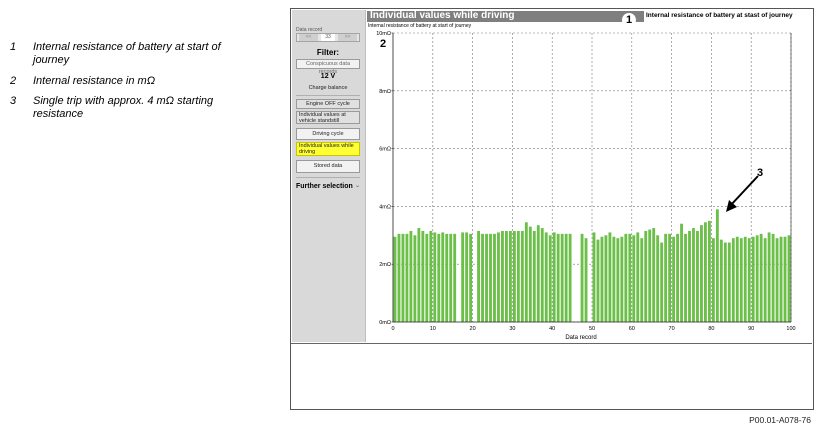 This screenshot has width=821, height=434. Describe the element at coordinates (328, 76) in the screenshot. I see `voltage-label: 12 V` at that location.